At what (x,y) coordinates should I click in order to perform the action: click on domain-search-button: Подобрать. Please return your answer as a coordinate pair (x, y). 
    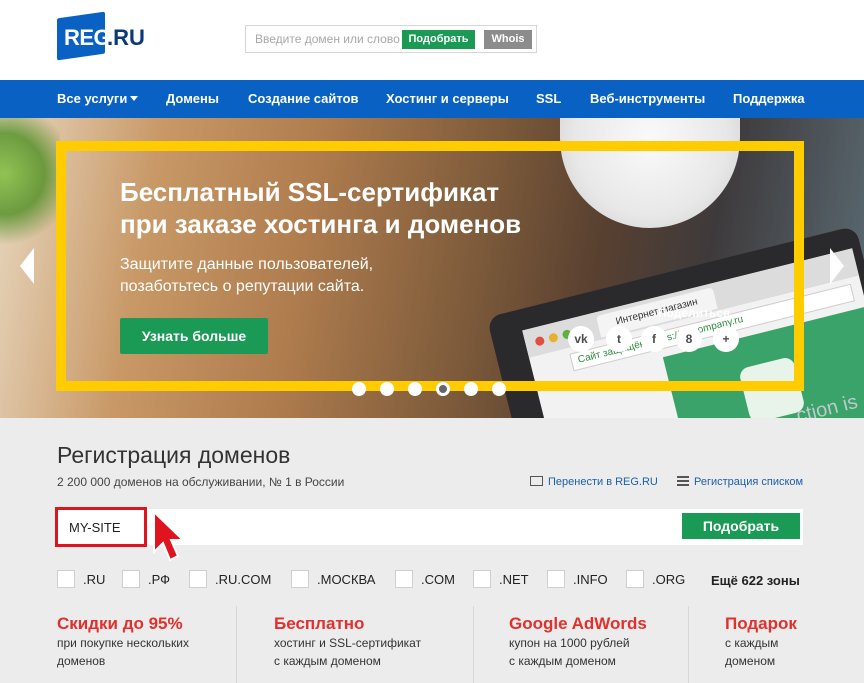
    Looking at the image, I should click on (741, 526).